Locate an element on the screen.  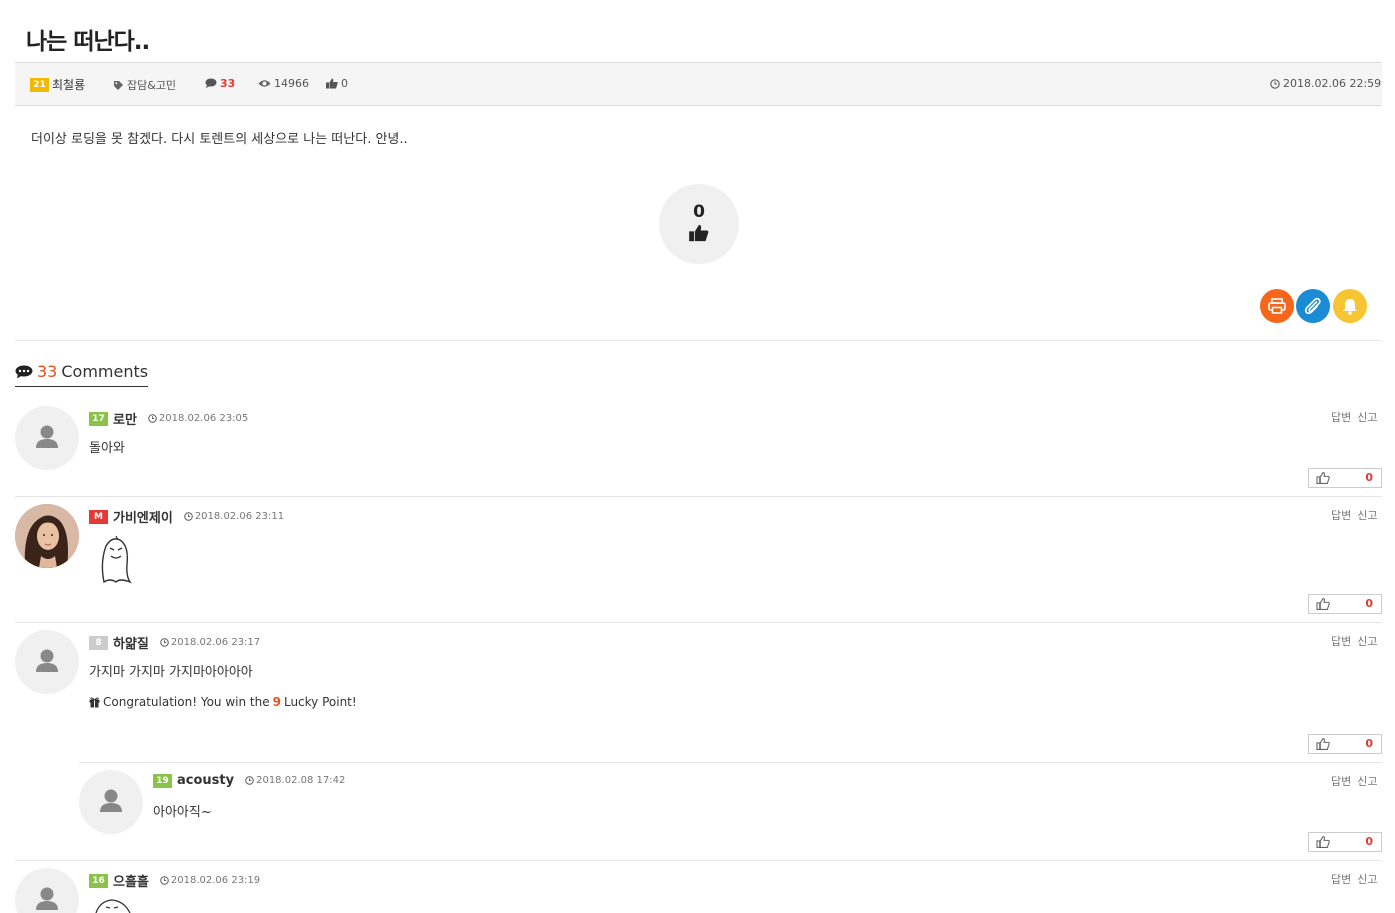
post-views: 14966 is located at coordinates (283, 83).